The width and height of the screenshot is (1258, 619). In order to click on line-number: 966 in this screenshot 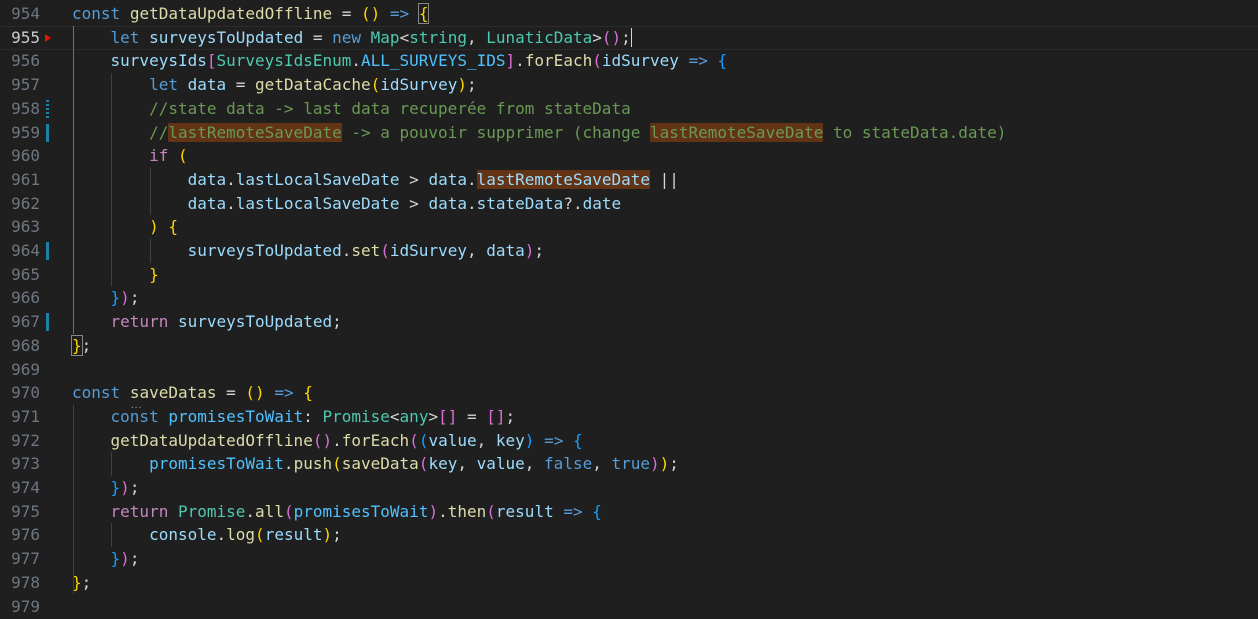, I will do `click(20, 298)`.